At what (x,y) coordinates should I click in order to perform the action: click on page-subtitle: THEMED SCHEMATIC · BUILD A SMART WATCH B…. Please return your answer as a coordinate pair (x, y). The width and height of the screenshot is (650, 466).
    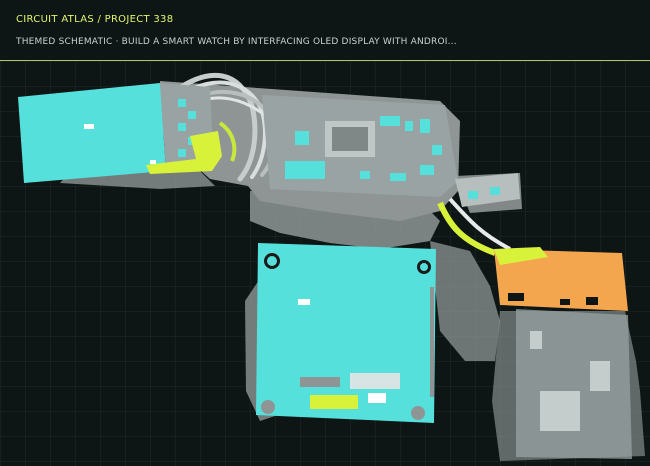
    Looking at the image, I should click on (236, 42).